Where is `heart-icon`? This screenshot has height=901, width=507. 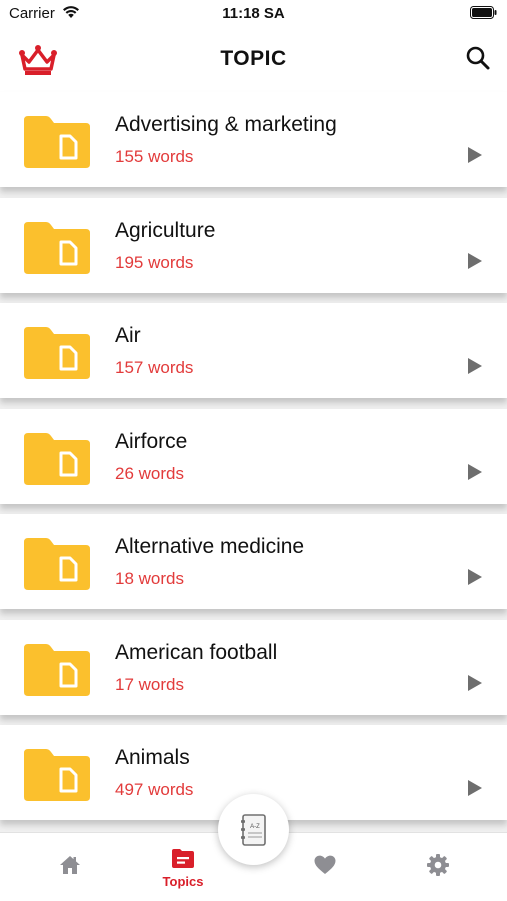 heart-icon is located at coordinates (325, 864).